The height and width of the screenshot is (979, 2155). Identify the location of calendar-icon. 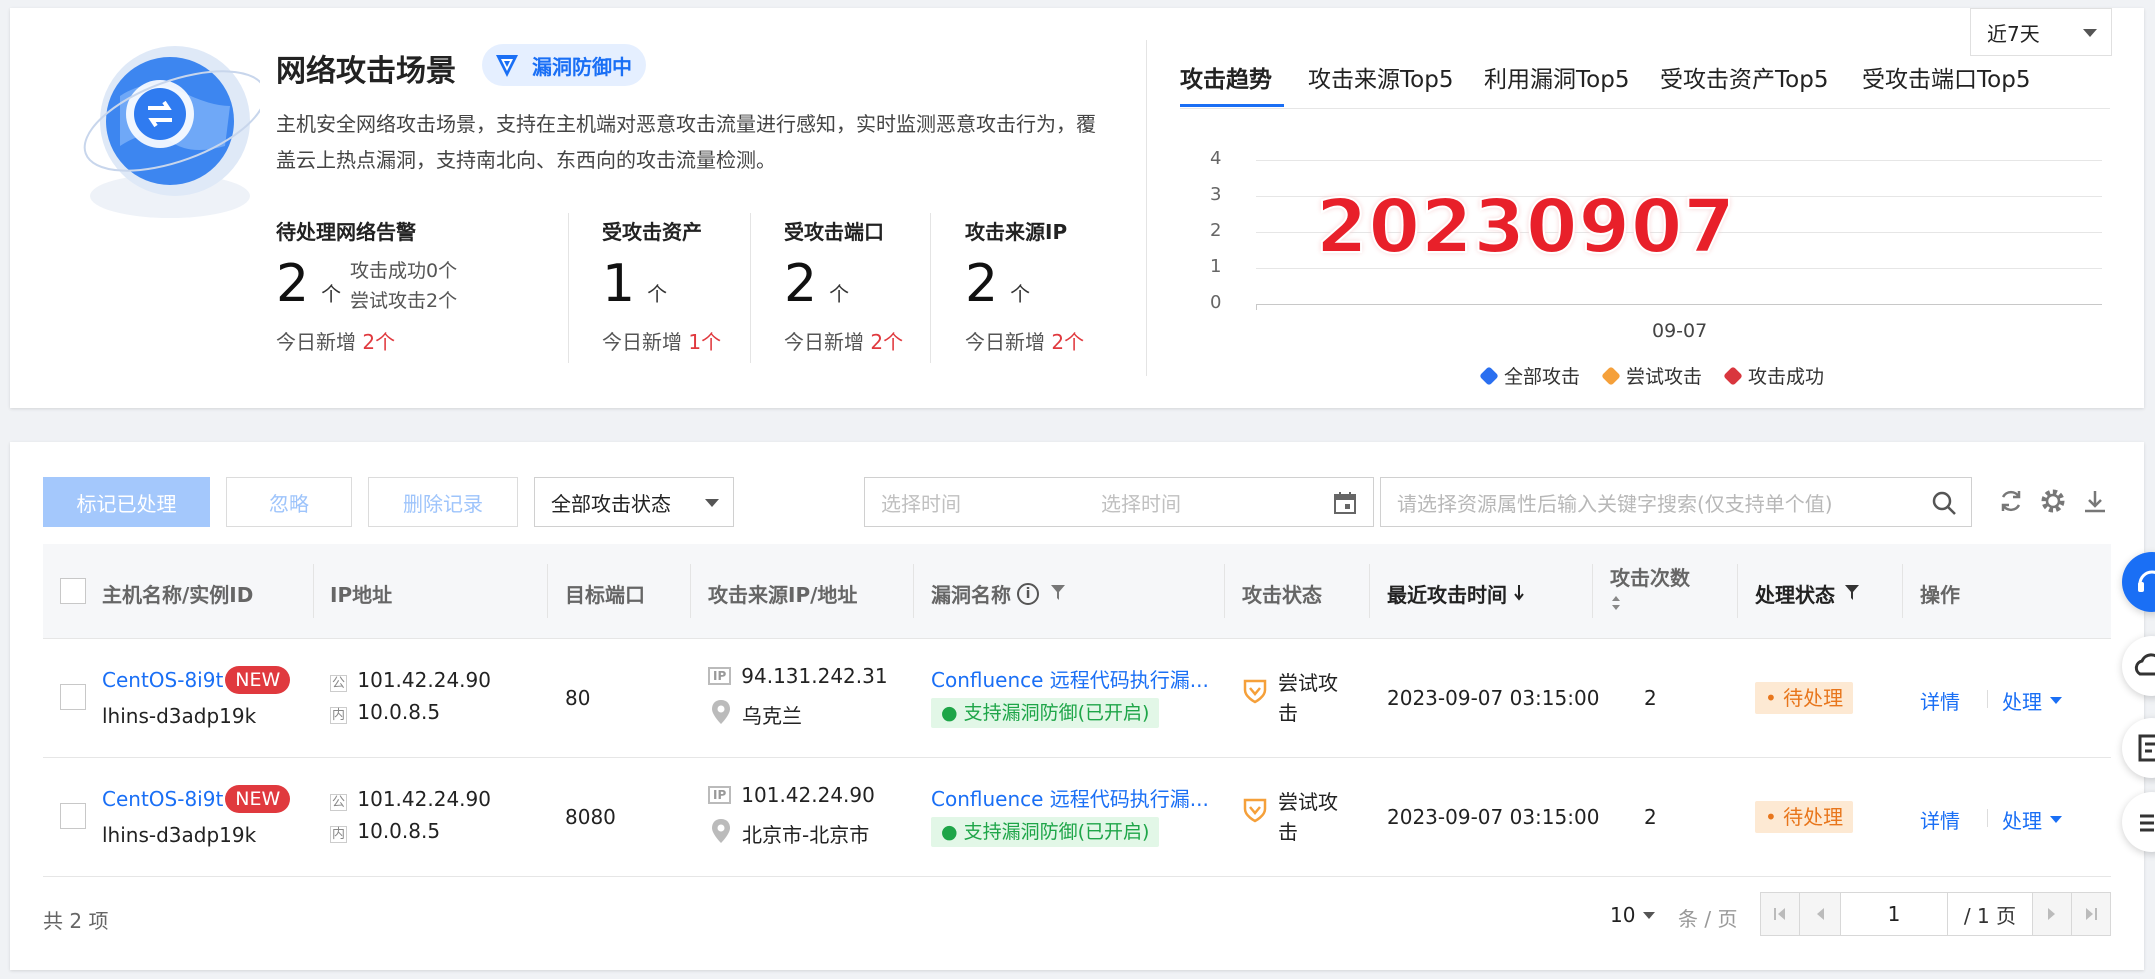
(1345, 505).